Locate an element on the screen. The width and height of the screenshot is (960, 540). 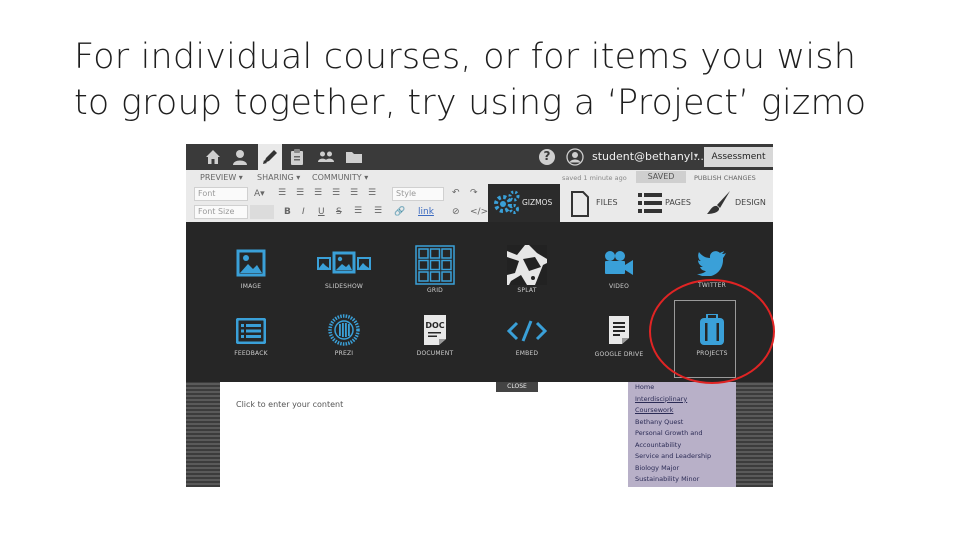
sidebar-item-accountability: Accountability is located at coordinates (682, 446).